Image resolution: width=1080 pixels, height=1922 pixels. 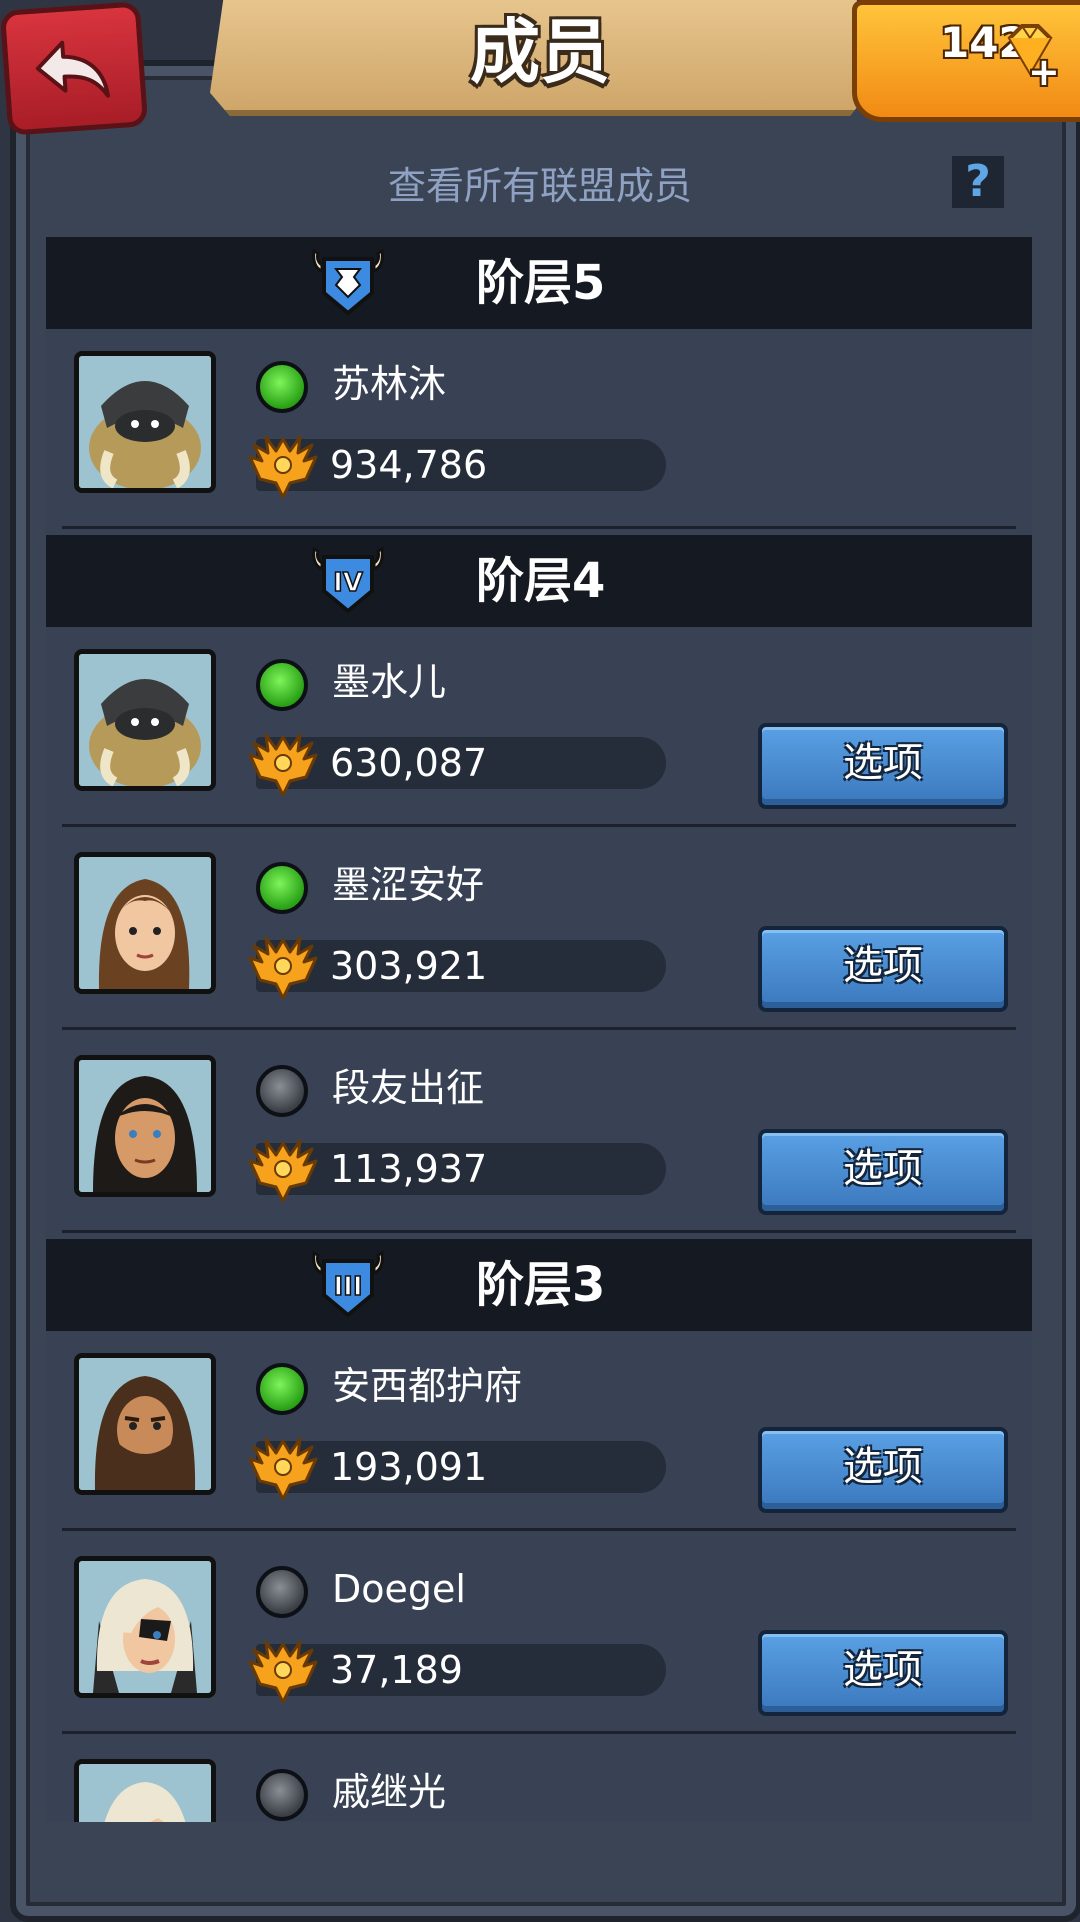 What do you see at coordinates (348, 583) in the screenshot?
I see `tier-4-numeral: IV` at bounding box center [348, 583].